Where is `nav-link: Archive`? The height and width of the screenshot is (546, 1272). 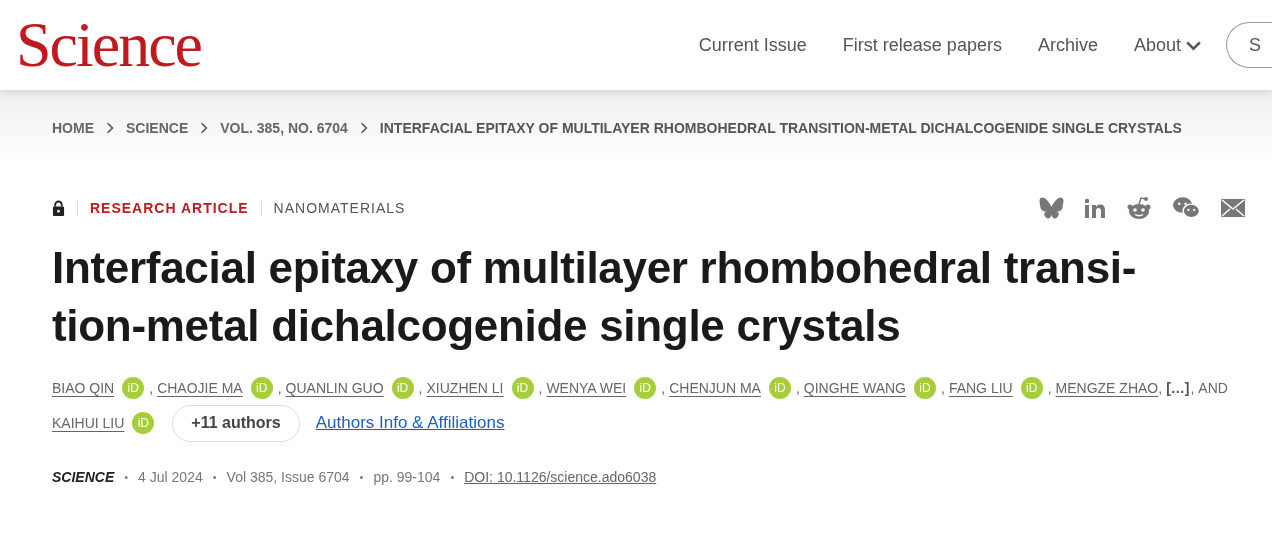 nav-link: Archive is located at coordinates (1067, 45).